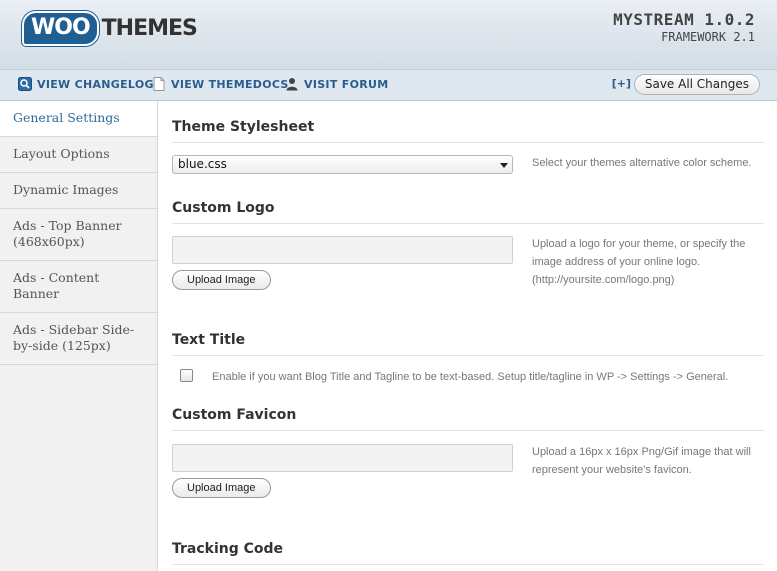 This screenshot has width=777, height=571. I want to click on visit-forum-link: VISIT FORUM, so click(336, 84).